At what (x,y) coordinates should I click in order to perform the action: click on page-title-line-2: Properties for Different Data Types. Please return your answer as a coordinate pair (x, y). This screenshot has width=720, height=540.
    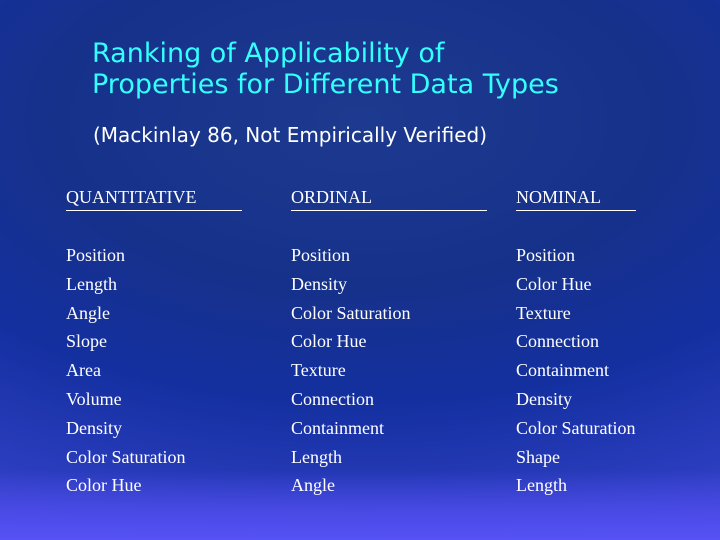
    Looking at the image, I should click on (325, 84).